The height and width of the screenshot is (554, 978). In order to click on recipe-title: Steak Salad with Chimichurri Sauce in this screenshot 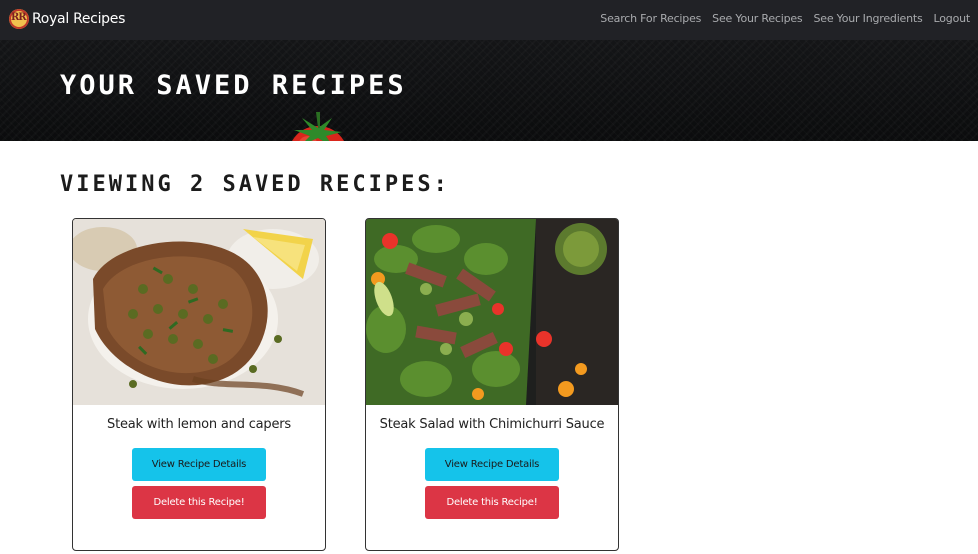, I will do `click(492, 424)`.